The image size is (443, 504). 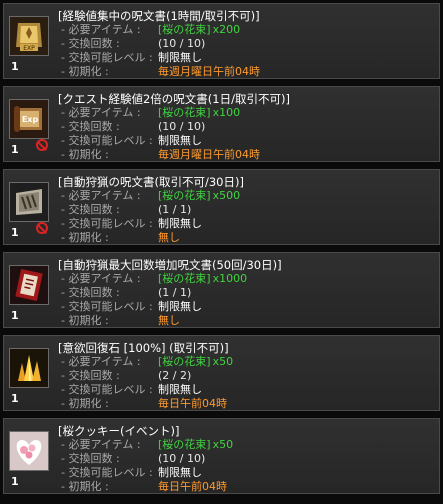 I want to click on exp-scroll-gold-icon: EXP, so click(x=29, y=36).